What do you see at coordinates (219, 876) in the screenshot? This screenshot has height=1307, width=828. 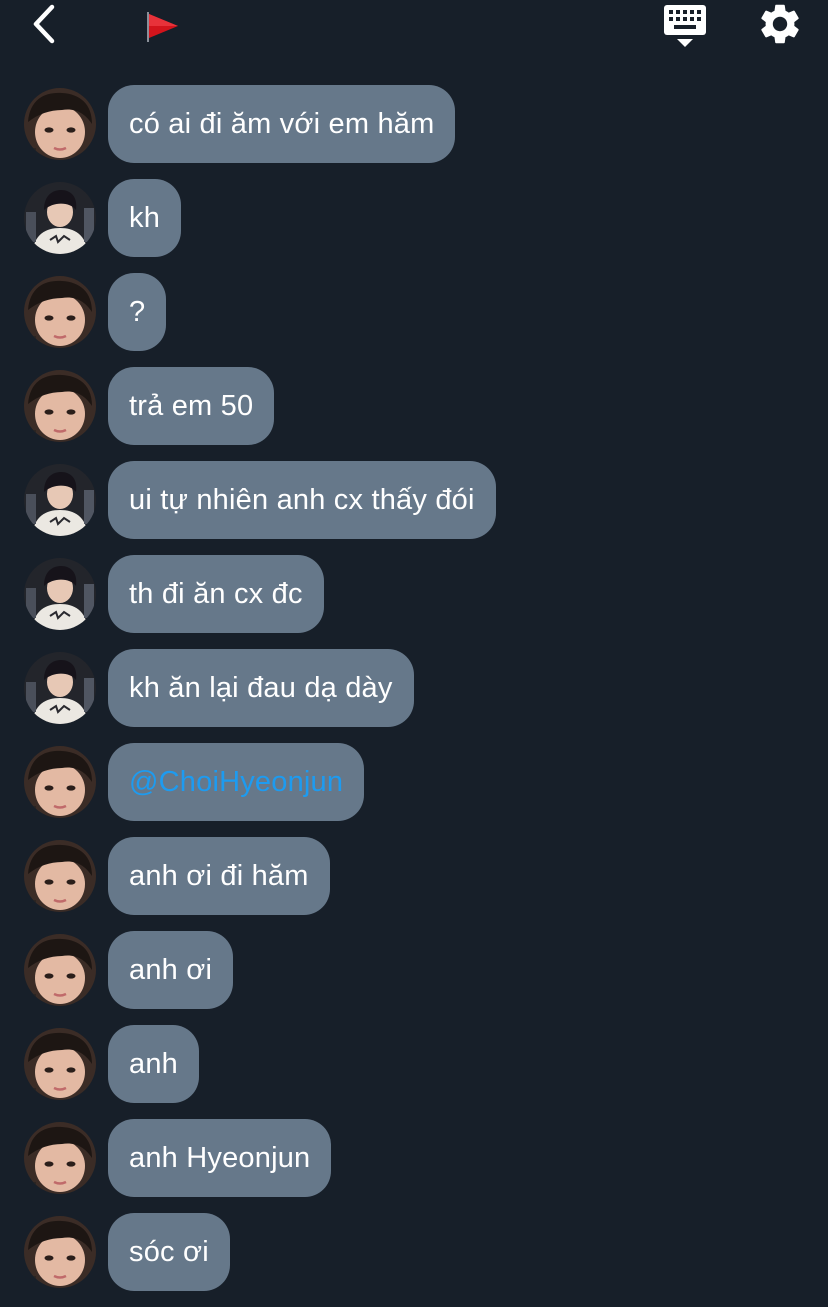 I see `message-bubble: anh ơi đi hăm` at bounding box center [219, 876].